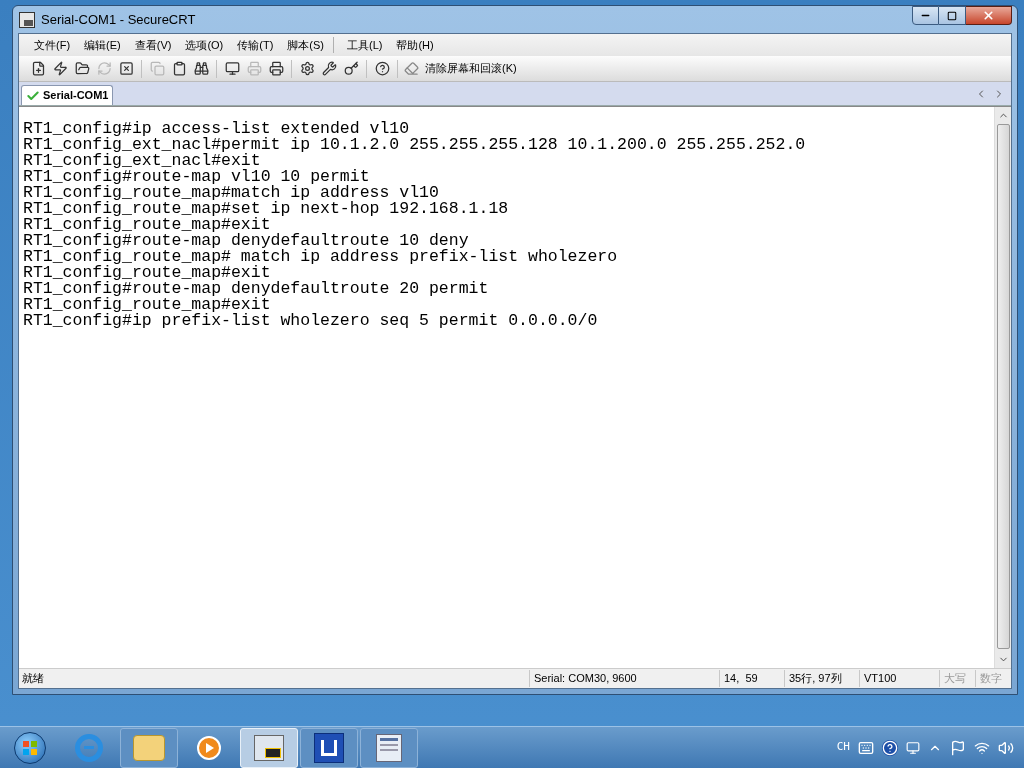  What do you see at coordinates (310, 321) in the screenshot?
I see `terminal-line: RT1_config#ip prefix-list wholezero seq 5 permit 0.0.0.0/0` at bounding box center [310, 321].